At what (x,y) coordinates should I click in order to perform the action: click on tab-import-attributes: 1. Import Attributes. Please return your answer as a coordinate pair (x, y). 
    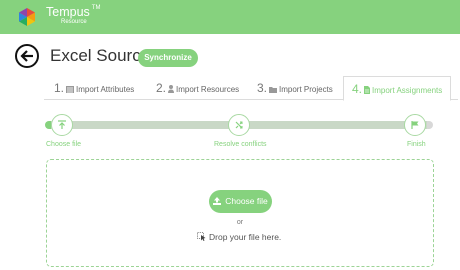
    Looking at the image, I should click on (94, 88).